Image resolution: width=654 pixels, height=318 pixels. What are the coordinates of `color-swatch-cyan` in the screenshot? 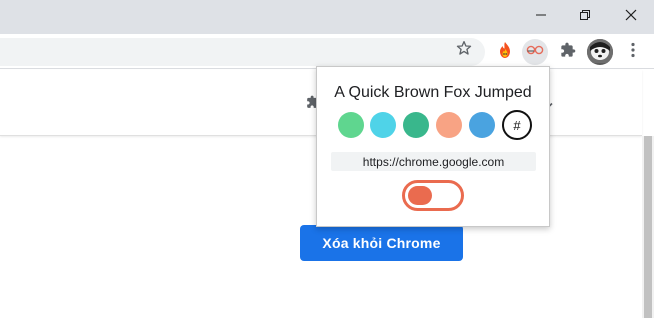 It's located at (383, 125).